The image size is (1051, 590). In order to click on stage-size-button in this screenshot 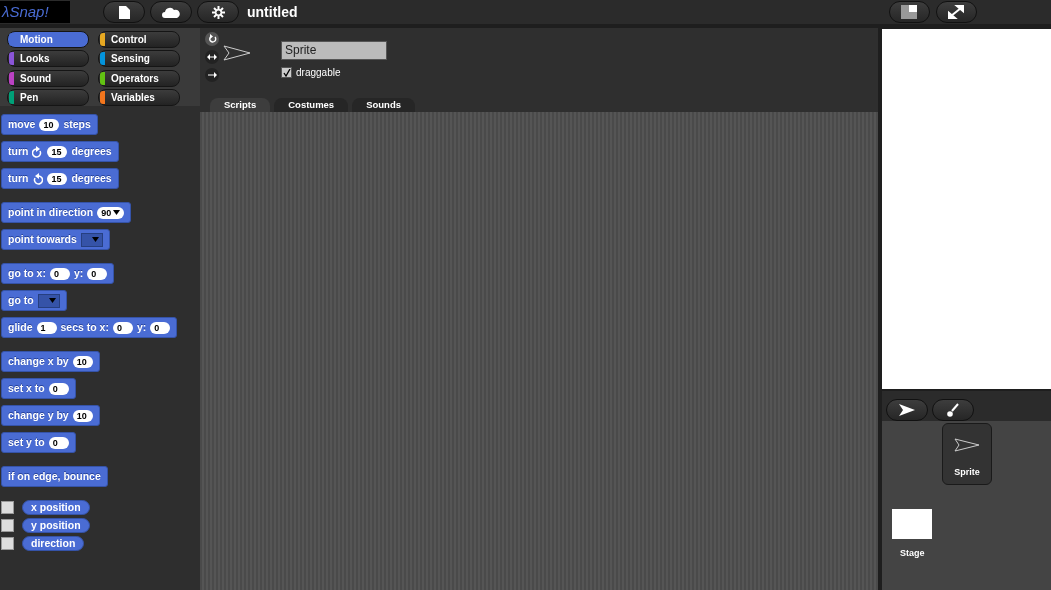, I will do `click(909, 12)`.